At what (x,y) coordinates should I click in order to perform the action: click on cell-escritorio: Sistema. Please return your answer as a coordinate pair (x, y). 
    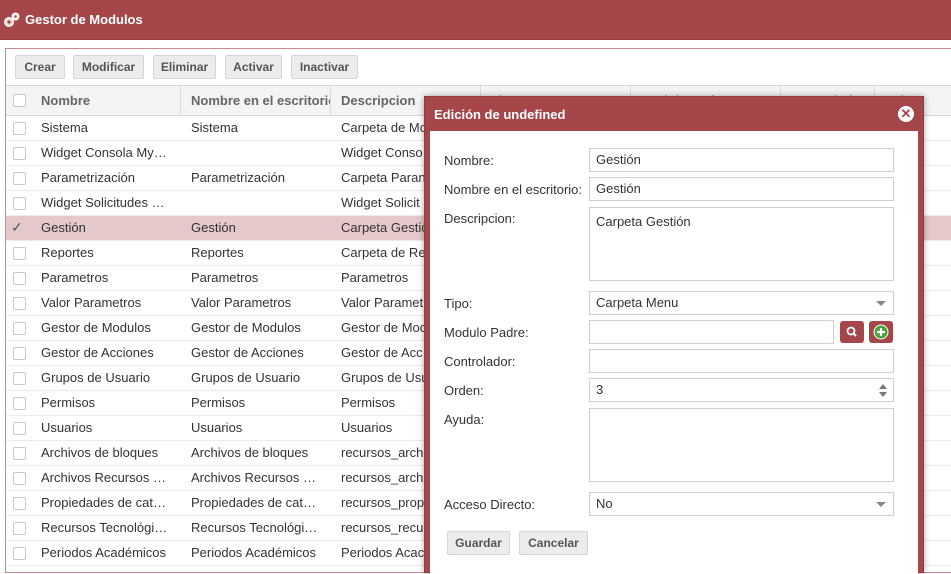
    Looking at the image, I should click on (214, 127).